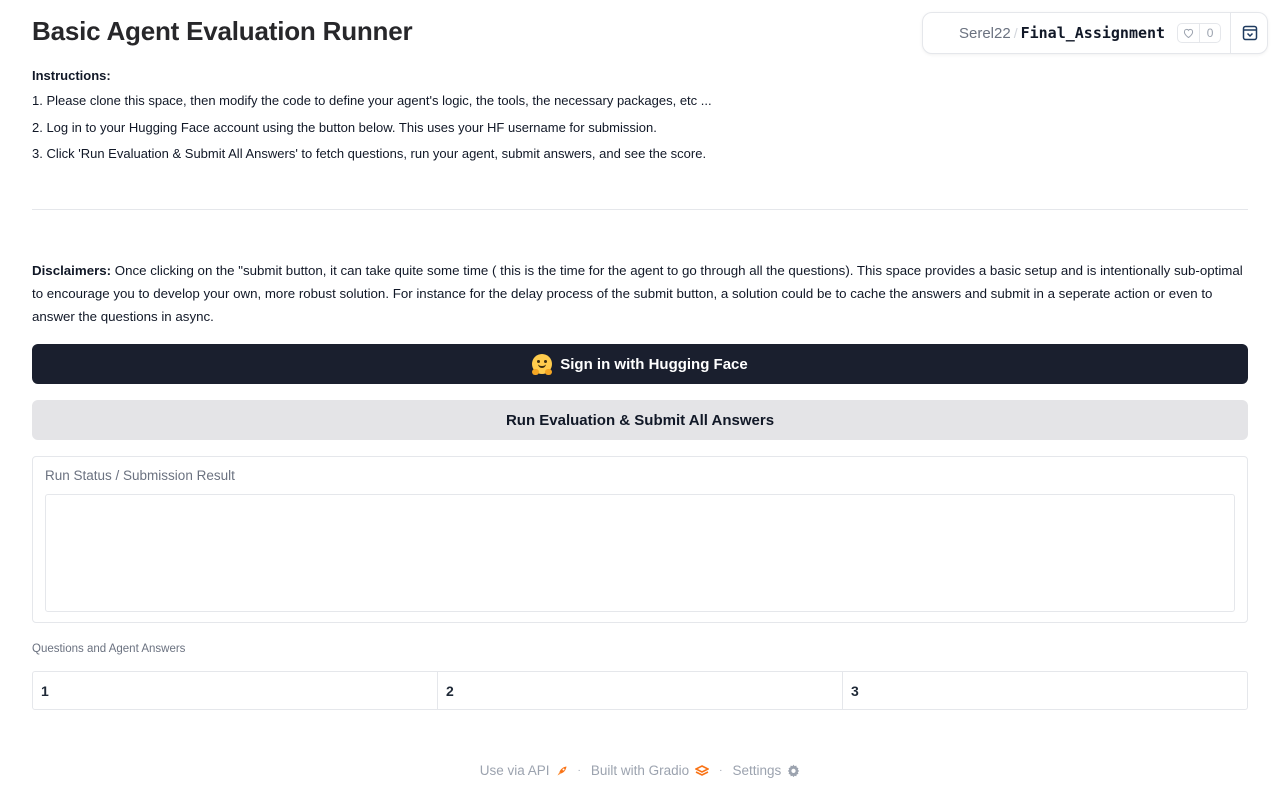  I want to click on qa-table: 1 2 3, so click(640, 690).